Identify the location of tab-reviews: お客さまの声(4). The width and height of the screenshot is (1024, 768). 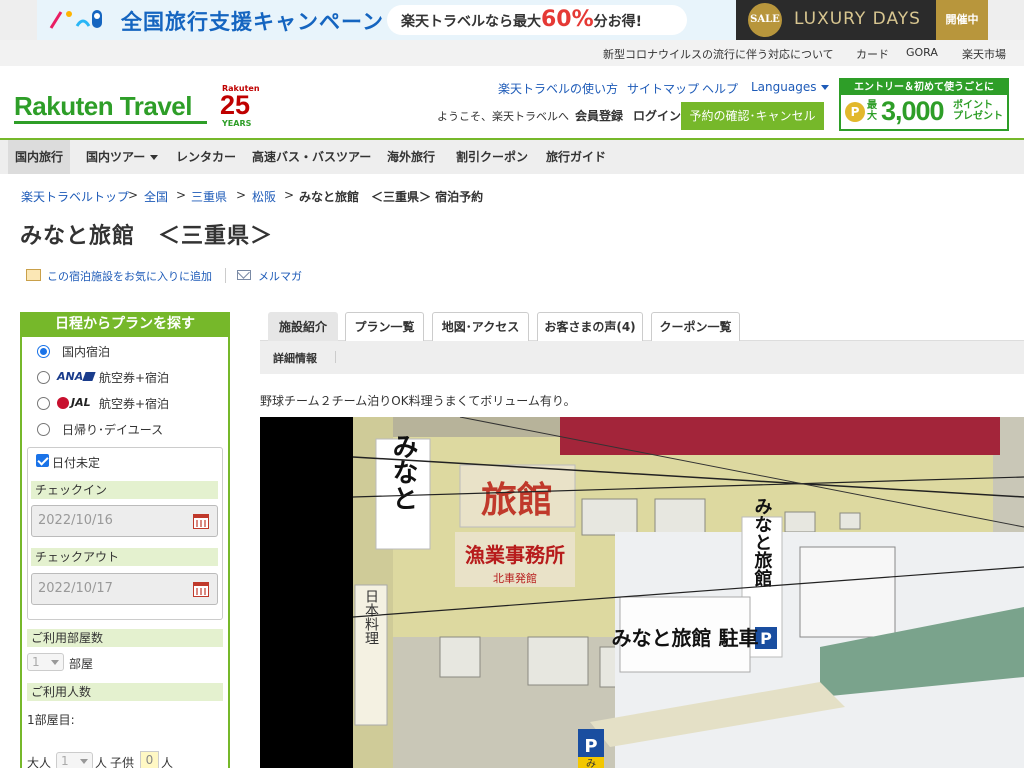
(590, 326).